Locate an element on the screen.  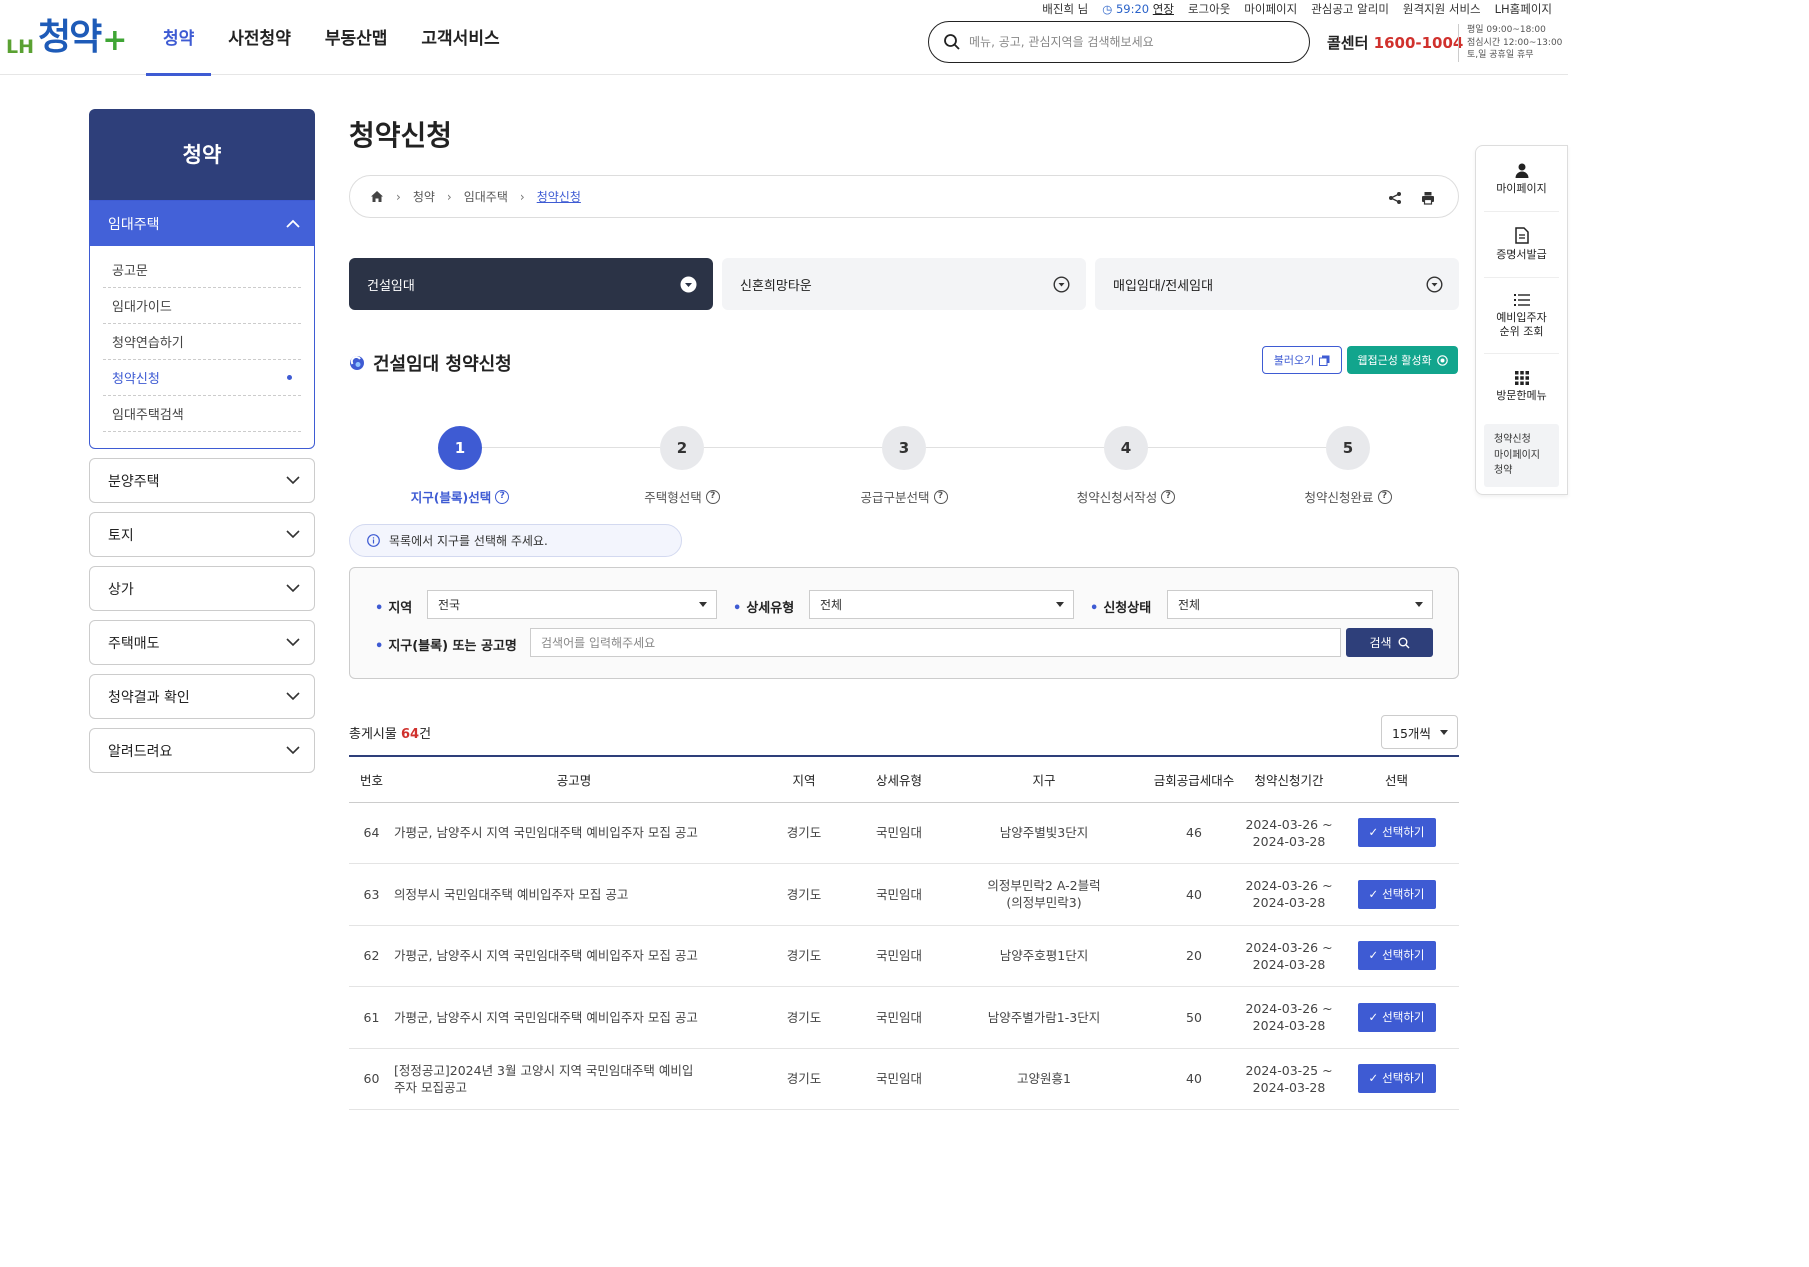
quick-certificate: 증명서발급 is located at coordinates (1521, 245).